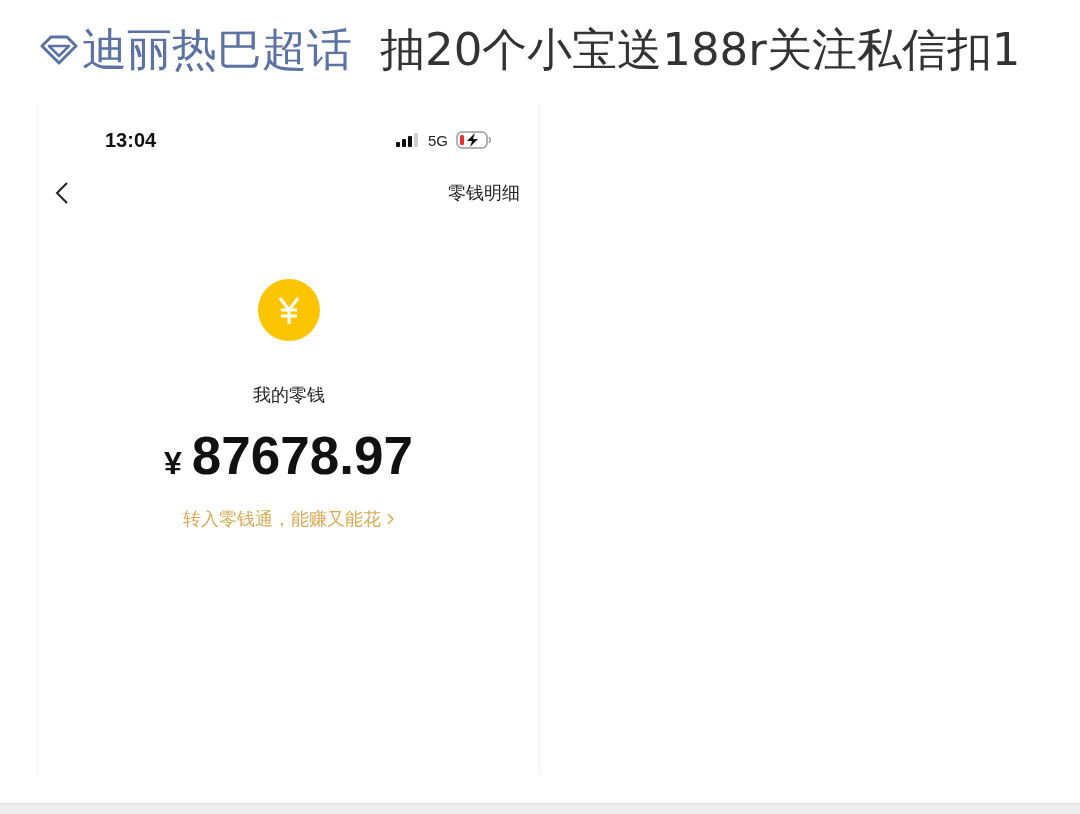  What do you see at coordinates (474, 140) in the screenshot?
I see `battery-charging-icon` at bounding box center [474, 140].